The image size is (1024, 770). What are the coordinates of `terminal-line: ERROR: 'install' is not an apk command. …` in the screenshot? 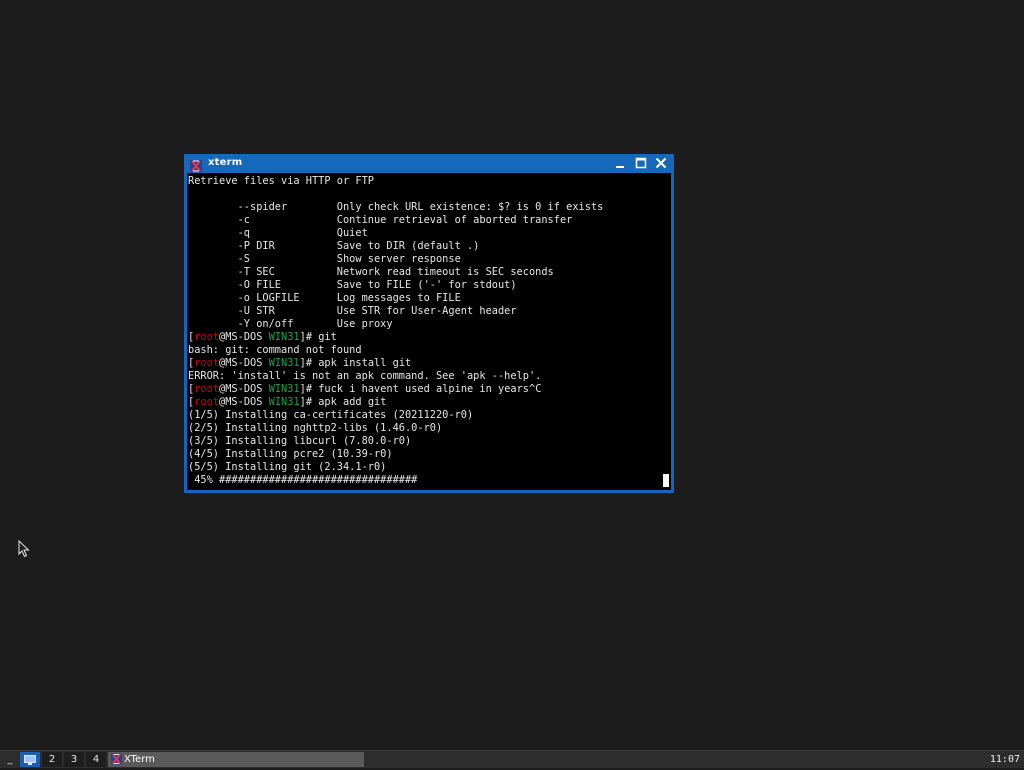 It's located at (365, 376).